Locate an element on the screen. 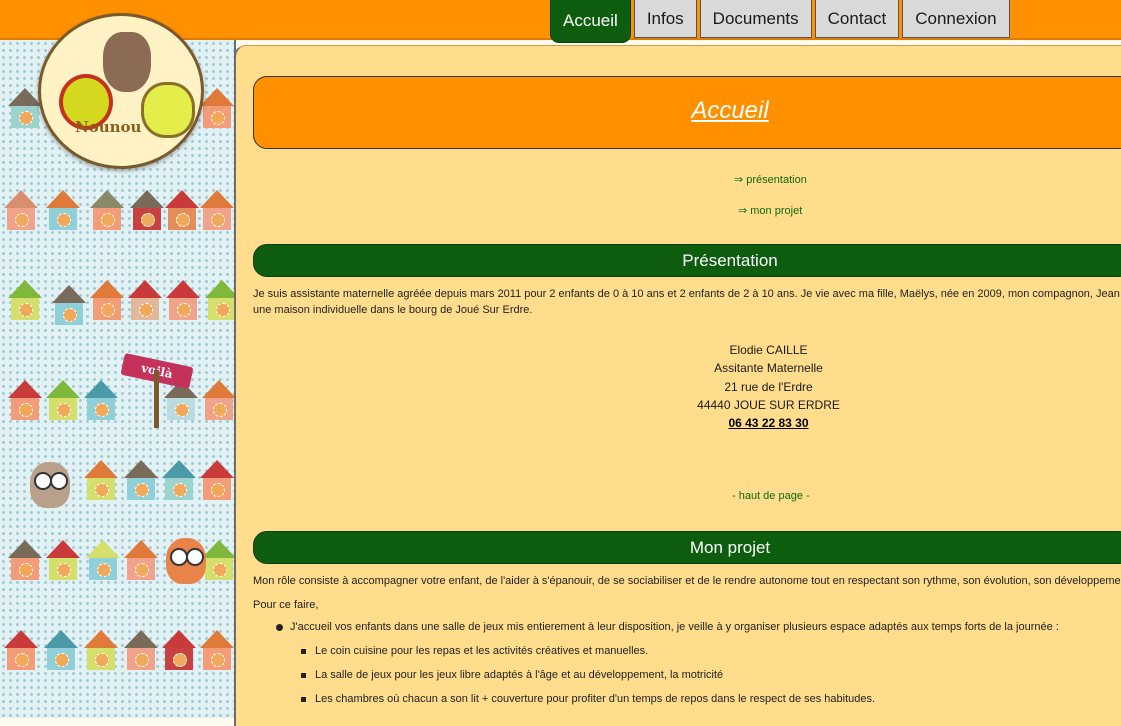  section-projet-header: Mon projet is located at coordinates (687, 547).